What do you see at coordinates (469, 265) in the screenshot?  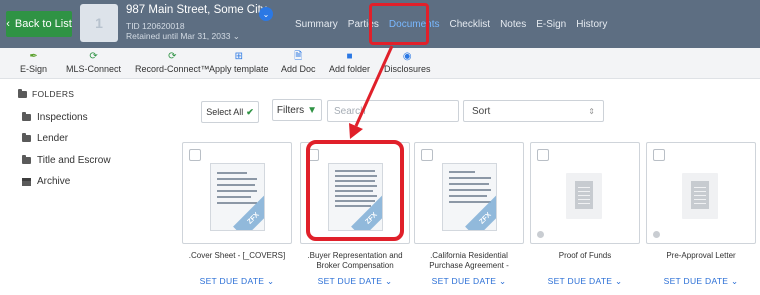 I see `document-title-line: Purchase Agreement -` at bounding box center [469, 265].